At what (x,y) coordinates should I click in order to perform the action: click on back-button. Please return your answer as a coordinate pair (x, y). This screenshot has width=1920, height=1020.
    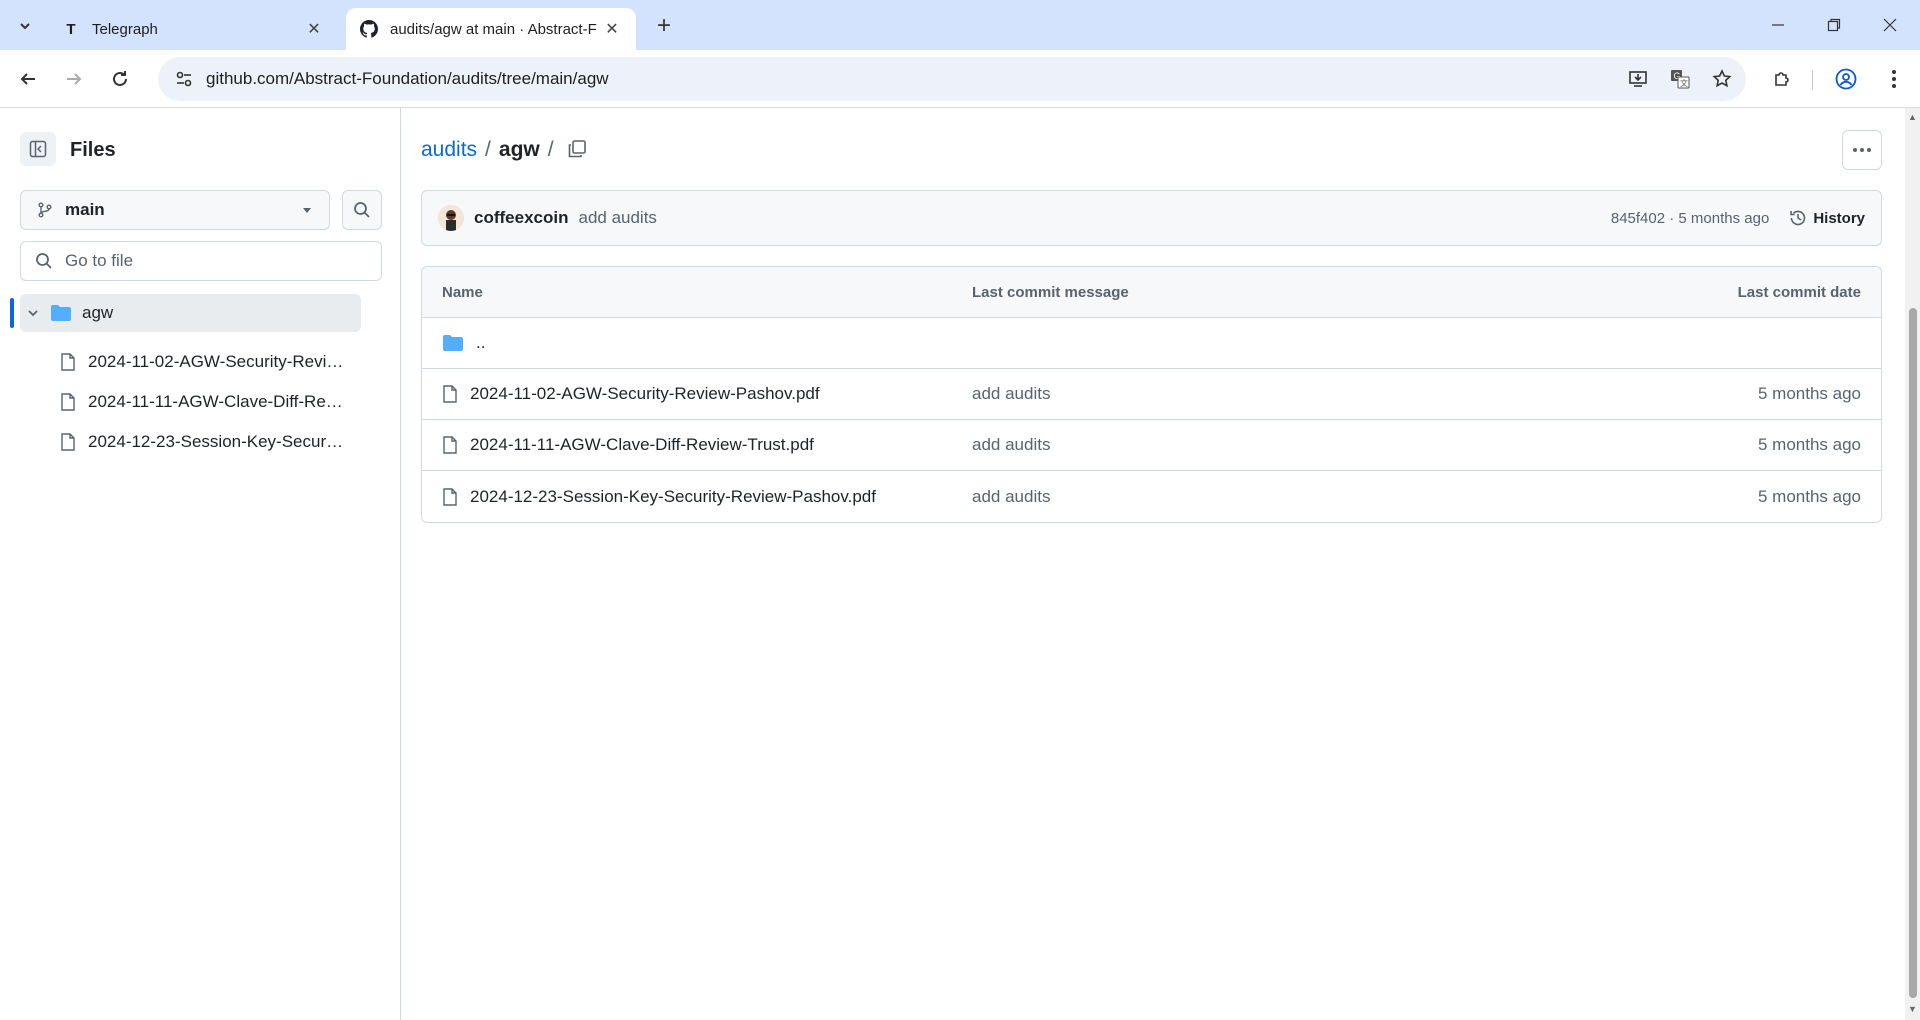
    Looking at the image, I should click on (28, 79).